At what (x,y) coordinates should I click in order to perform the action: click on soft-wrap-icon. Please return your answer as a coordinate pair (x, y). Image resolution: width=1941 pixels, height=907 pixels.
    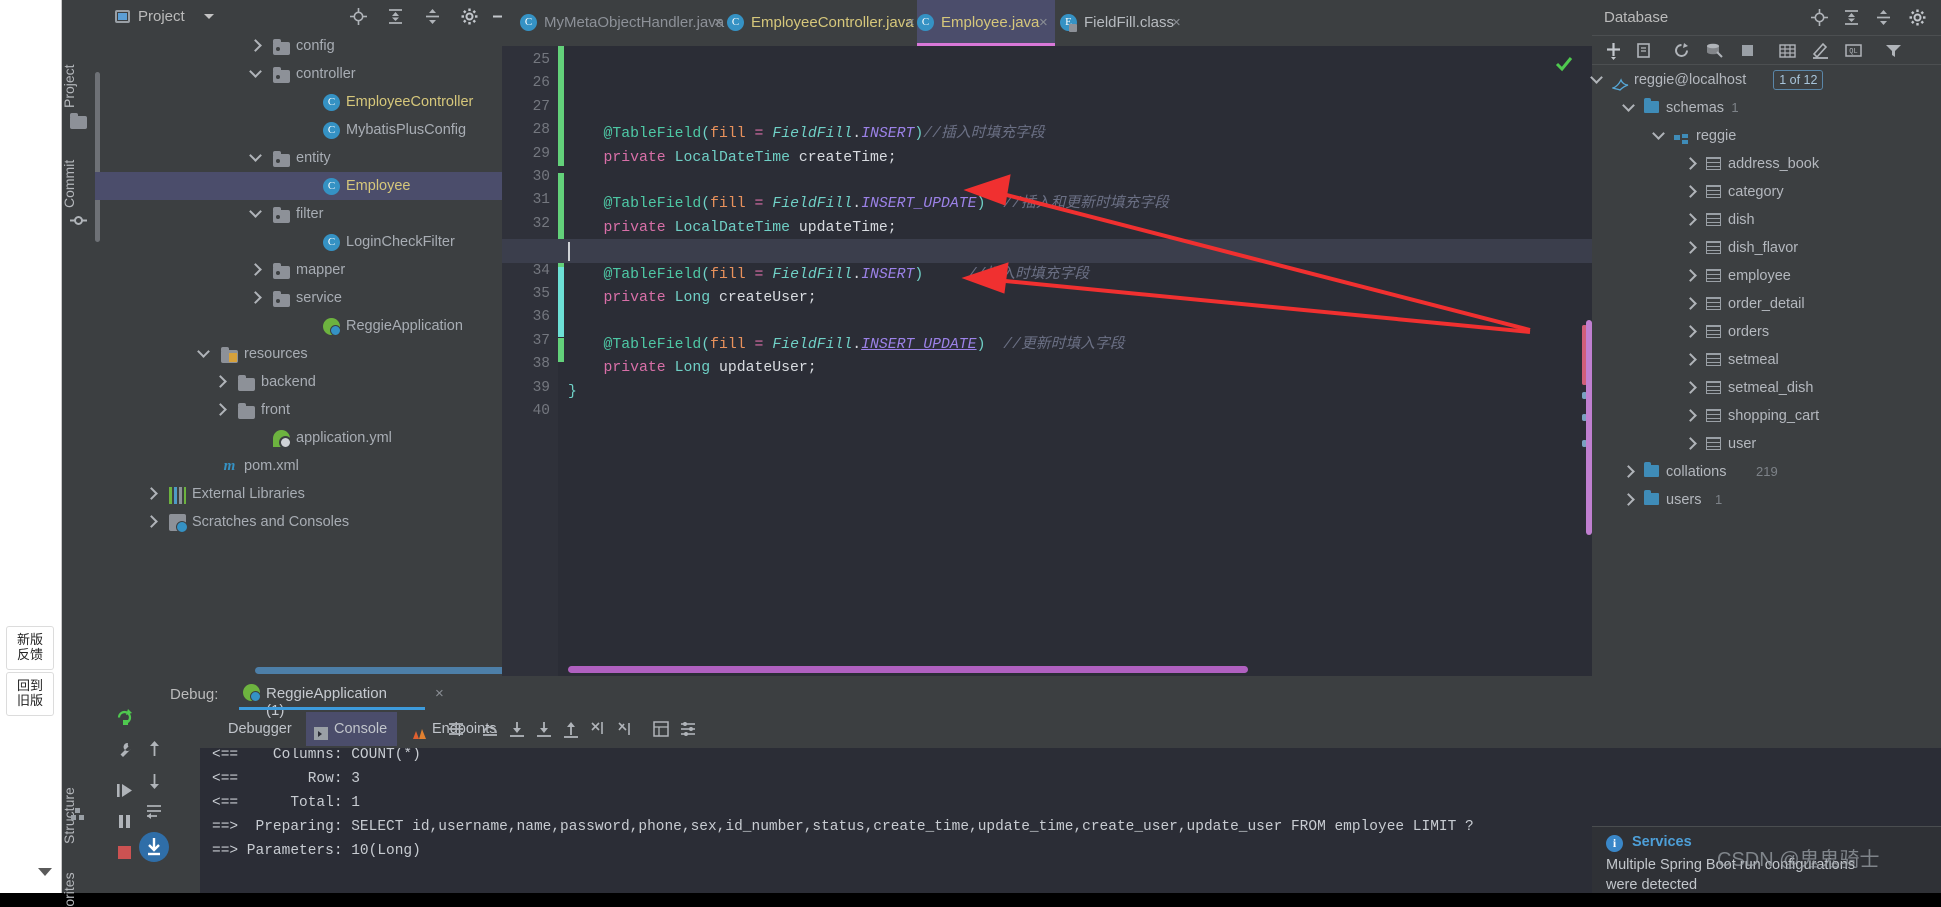
    Looking at the image, I should click on (154, 811).